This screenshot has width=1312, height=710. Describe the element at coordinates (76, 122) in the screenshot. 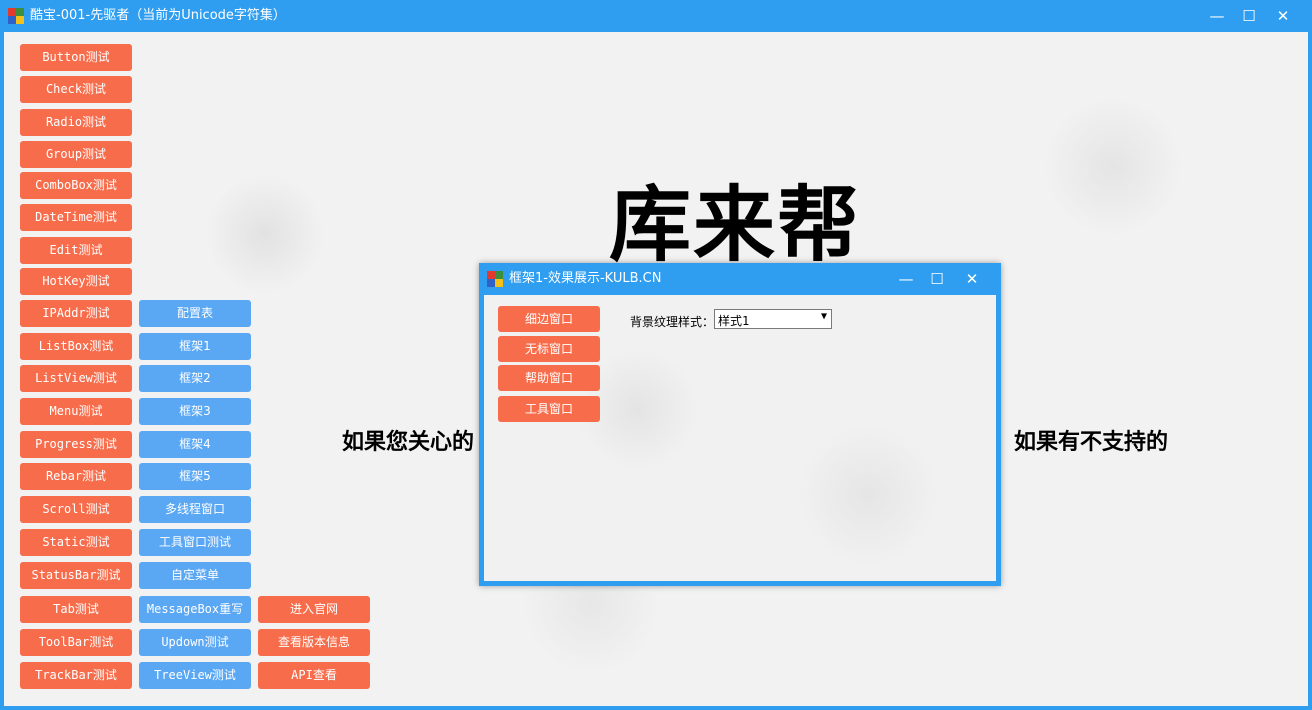

I see `radio-test-button: Radio测试` at that location.